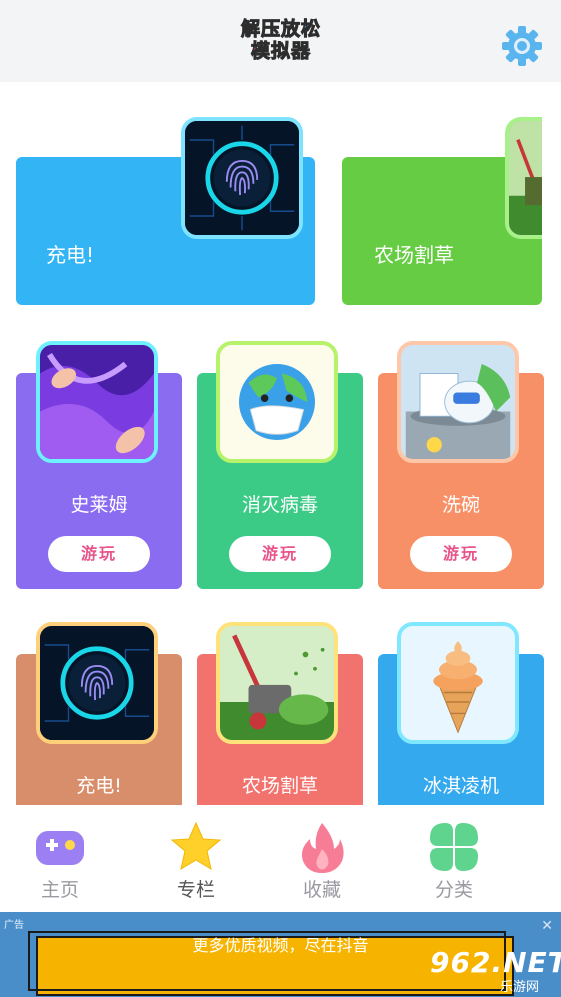 The height and width of the screenshot is (997, 561). I want to click on nav-featured: 专栏, so click(196, 855).